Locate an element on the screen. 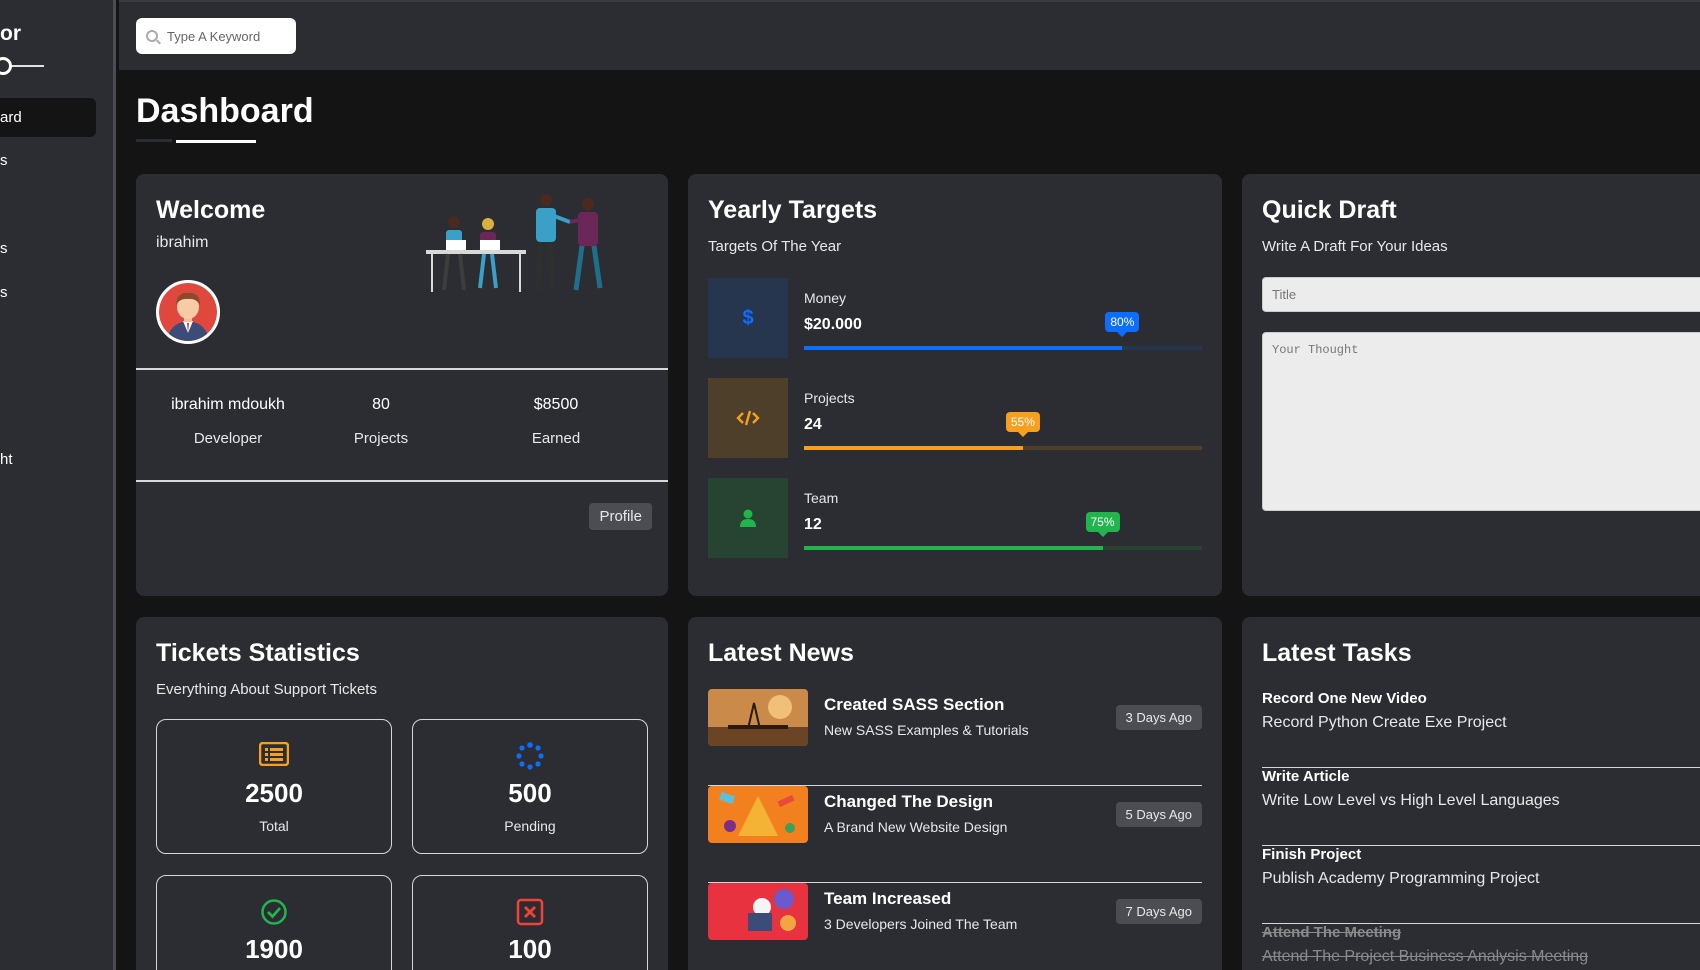 Image resolution: width=1700 pixels, height=970 pixels. stat-value: 80 is located at coordinates (381, 404).